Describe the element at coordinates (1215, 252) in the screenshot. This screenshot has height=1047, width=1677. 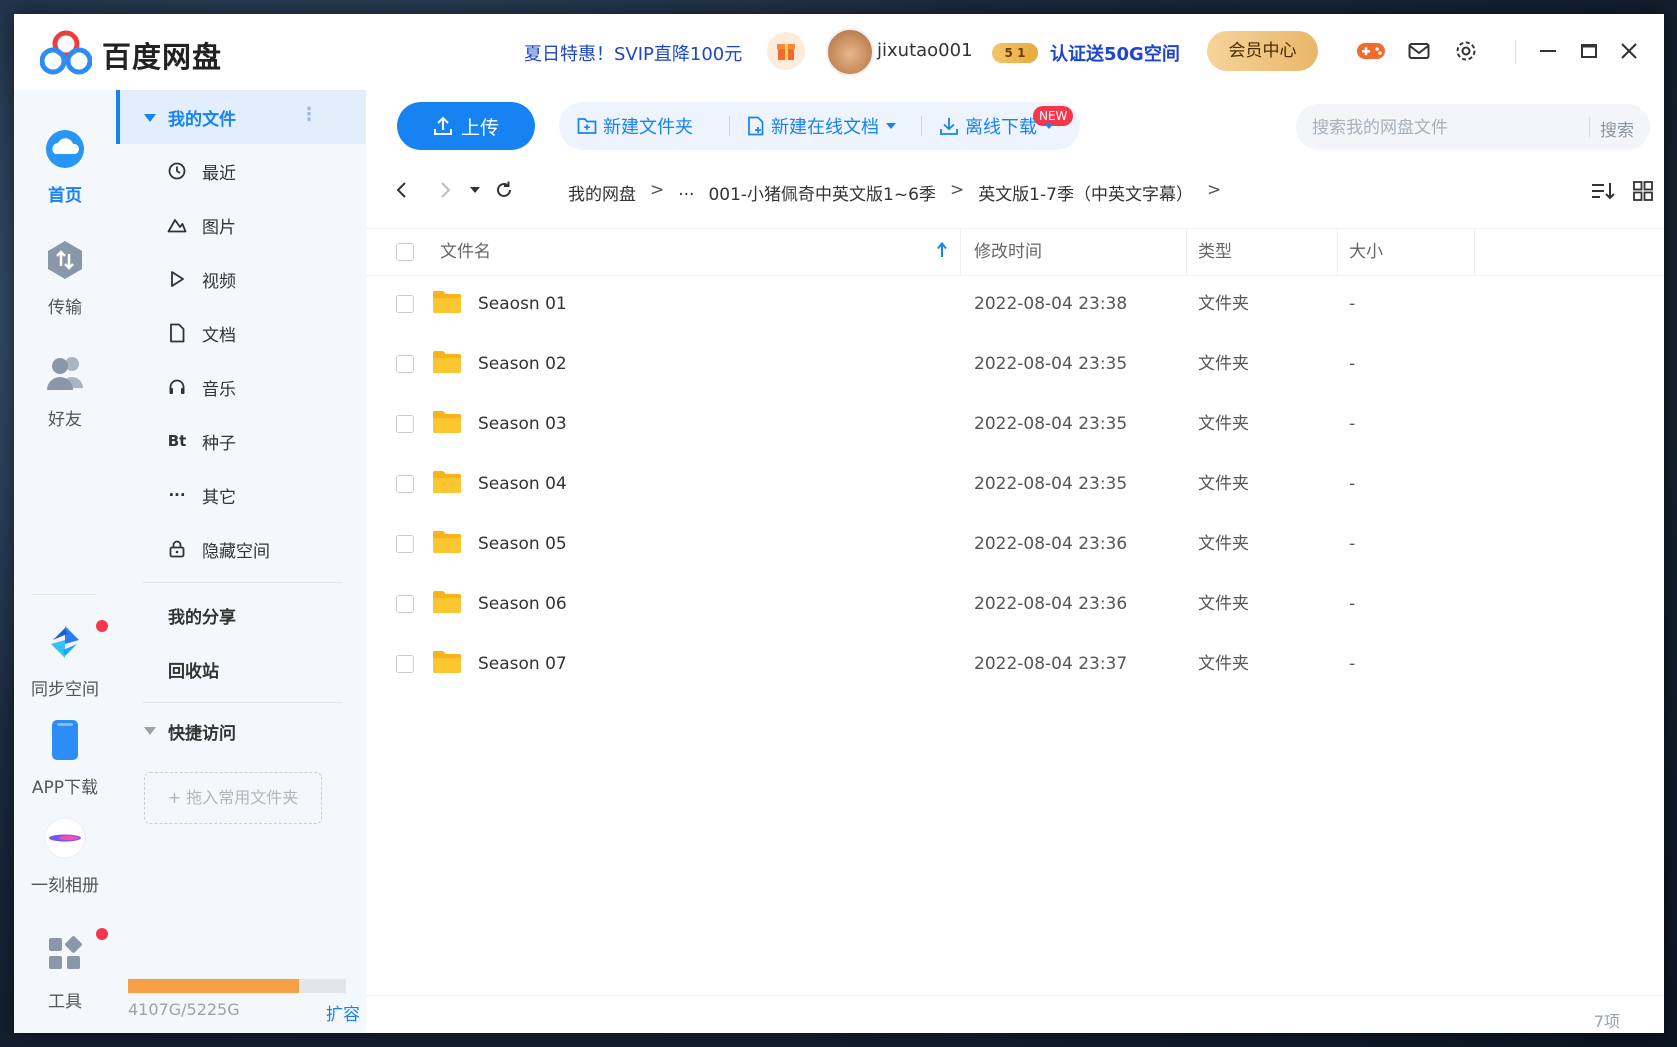
I see `column-header-type: 类型` at that location.